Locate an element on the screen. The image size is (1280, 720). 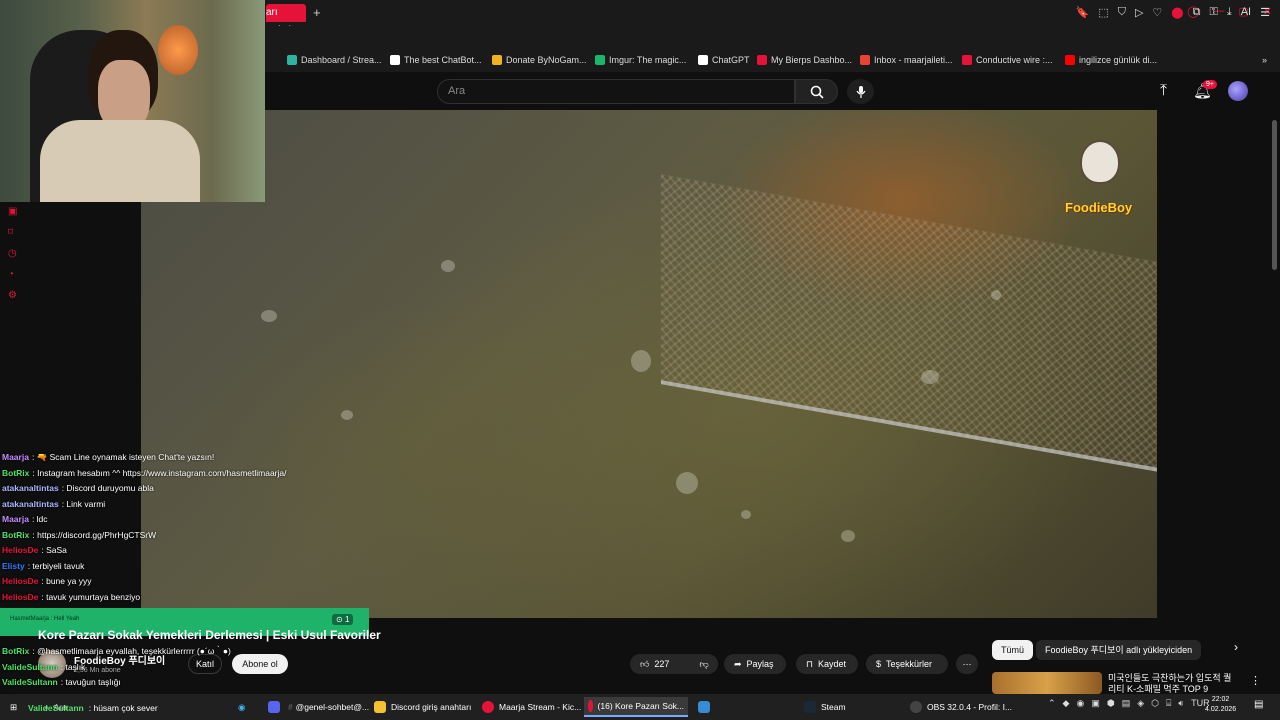
taskbar-search-label: Ara is located at coordinates (60, 707).